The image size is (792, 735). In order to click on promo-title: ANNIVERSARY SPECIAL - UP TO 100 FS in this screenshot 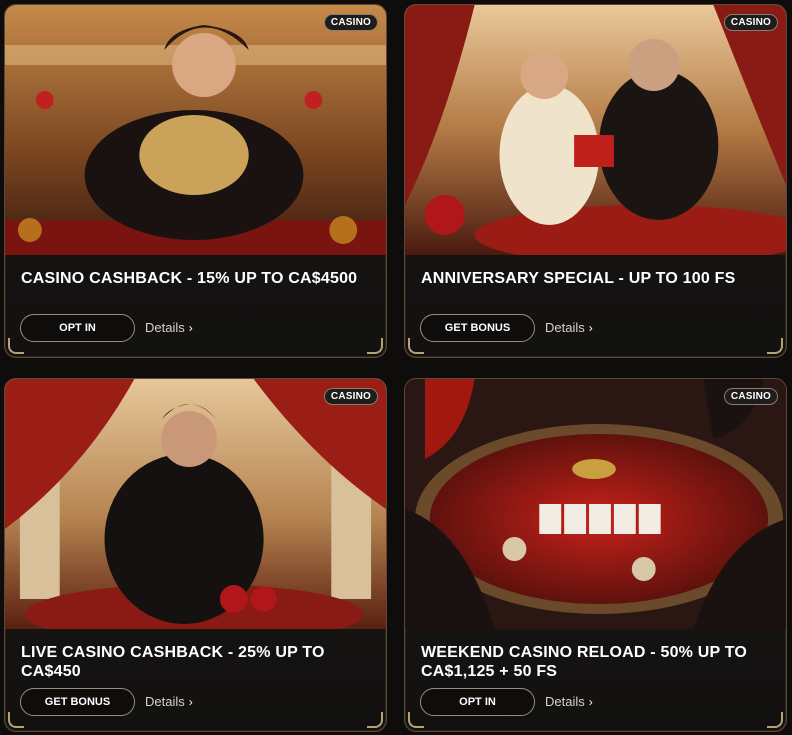, I will do `click(578, 278)`.